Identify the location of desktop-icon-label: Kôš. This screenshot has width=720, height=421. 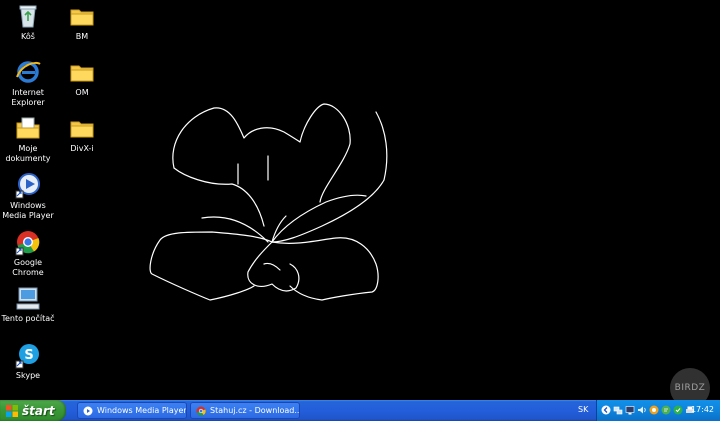
(28, 36).